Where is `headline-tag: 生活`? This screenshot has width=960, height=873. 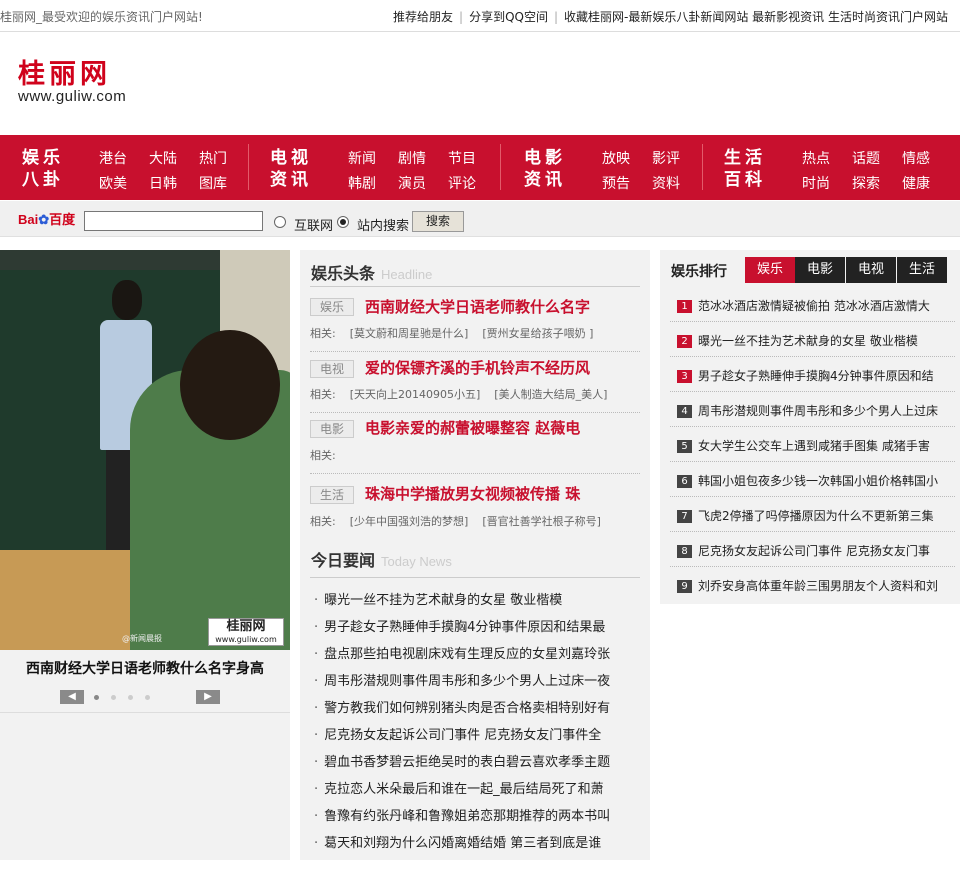
headline-tag: 生活 is located at coordinates (332, 495).